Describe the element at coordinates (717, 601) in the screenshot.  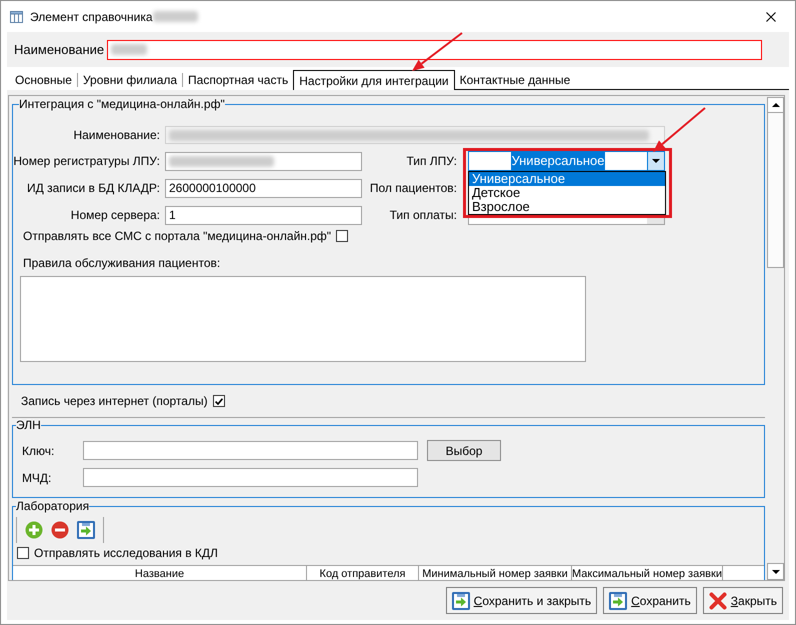
I see `cross-icon` at that location.